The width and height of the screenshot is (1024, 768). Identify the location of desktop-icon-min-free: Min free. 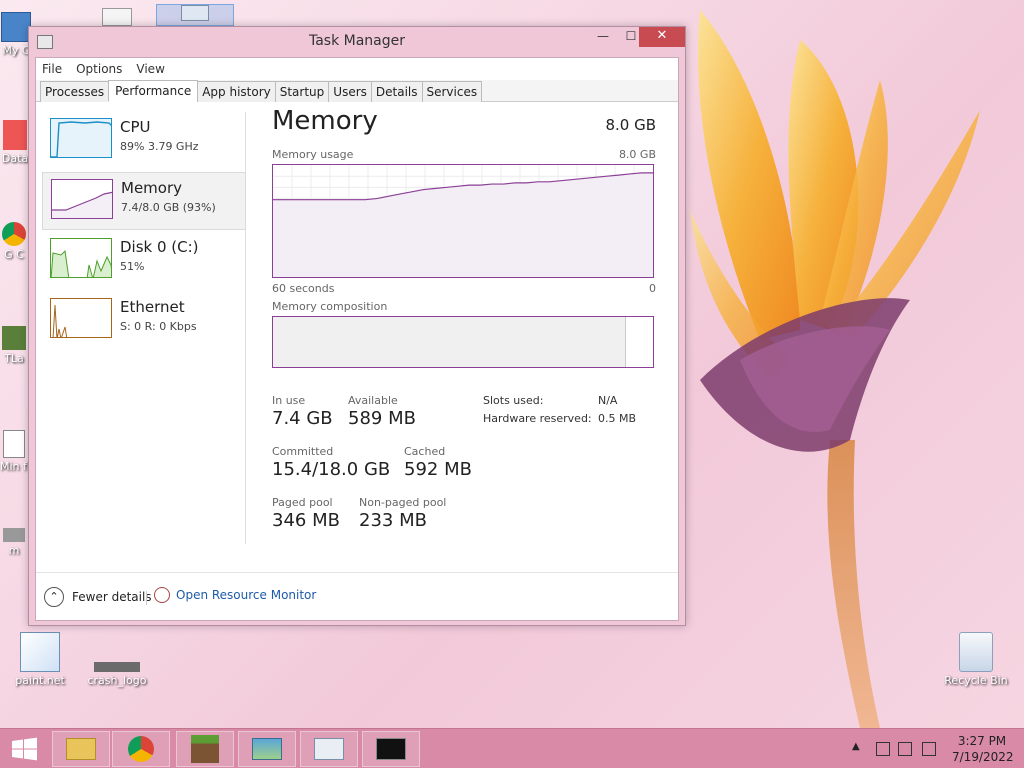
(22, 451).